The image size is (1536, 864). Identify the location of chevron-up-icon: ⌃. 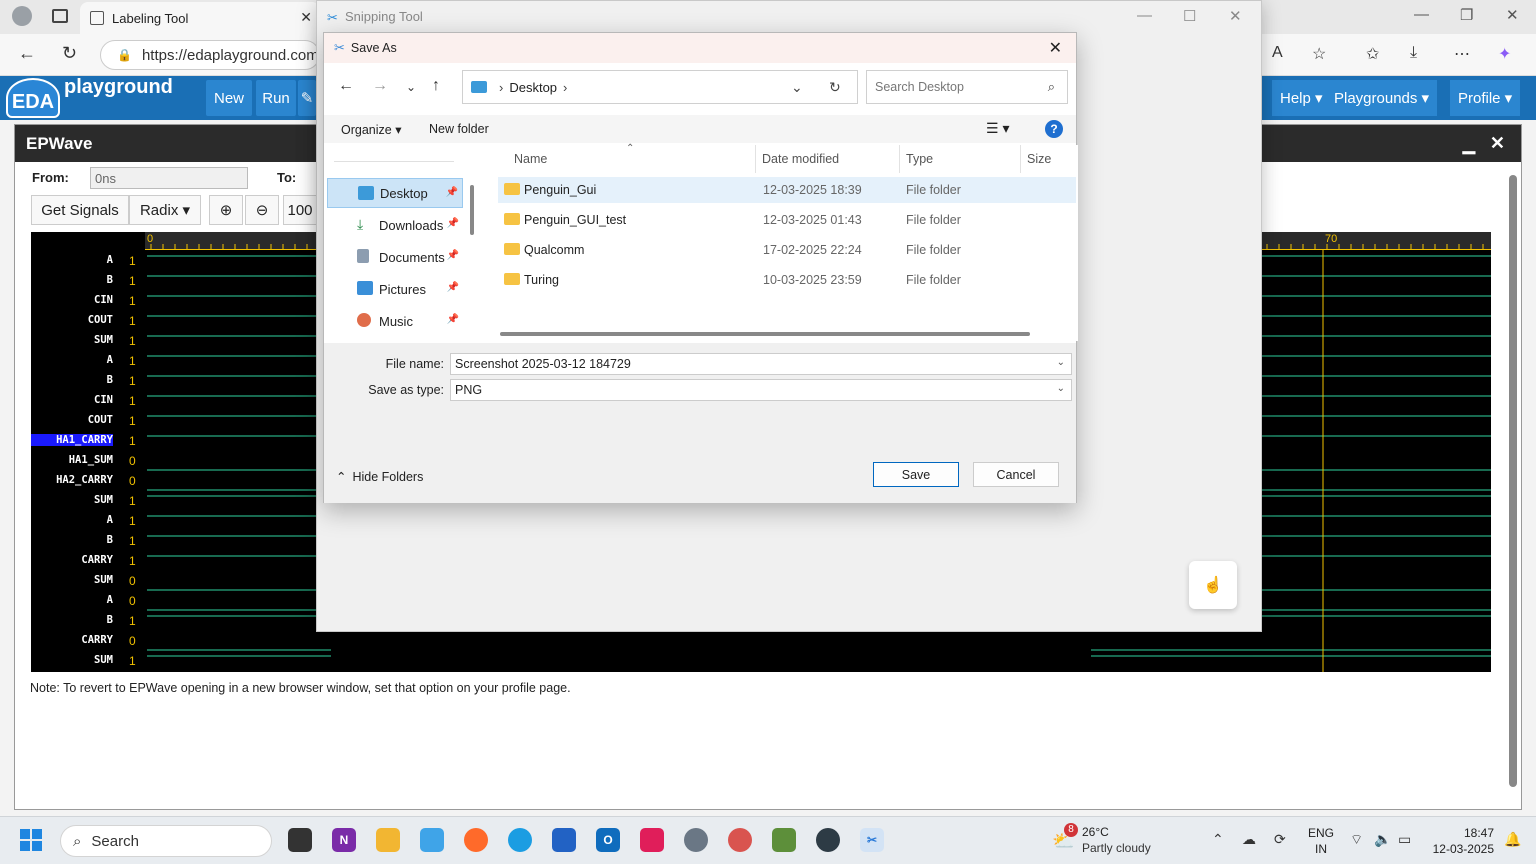
(1218, 839).